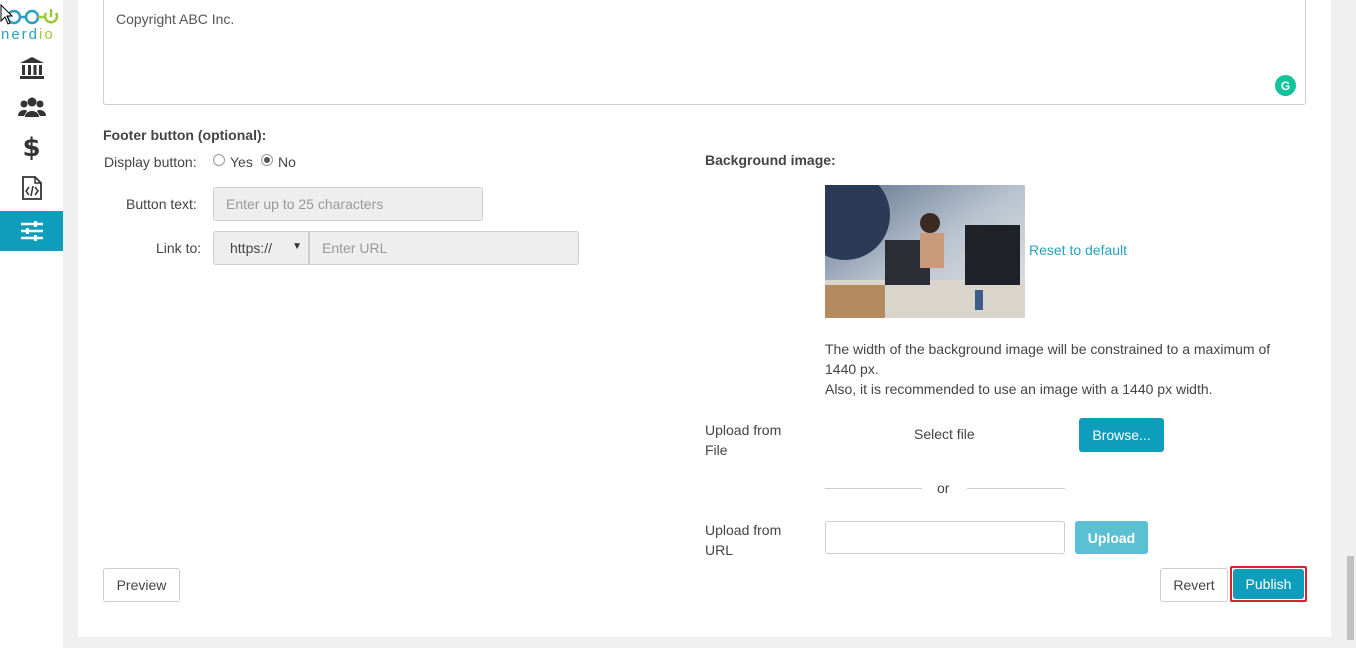 Image resolution: width=1356 pixels, height=648 pixels. What do you see at coordinates (179, 248) in the screenshot?
I see `link-to-label: Link to:` at bounding box center [179, 248].